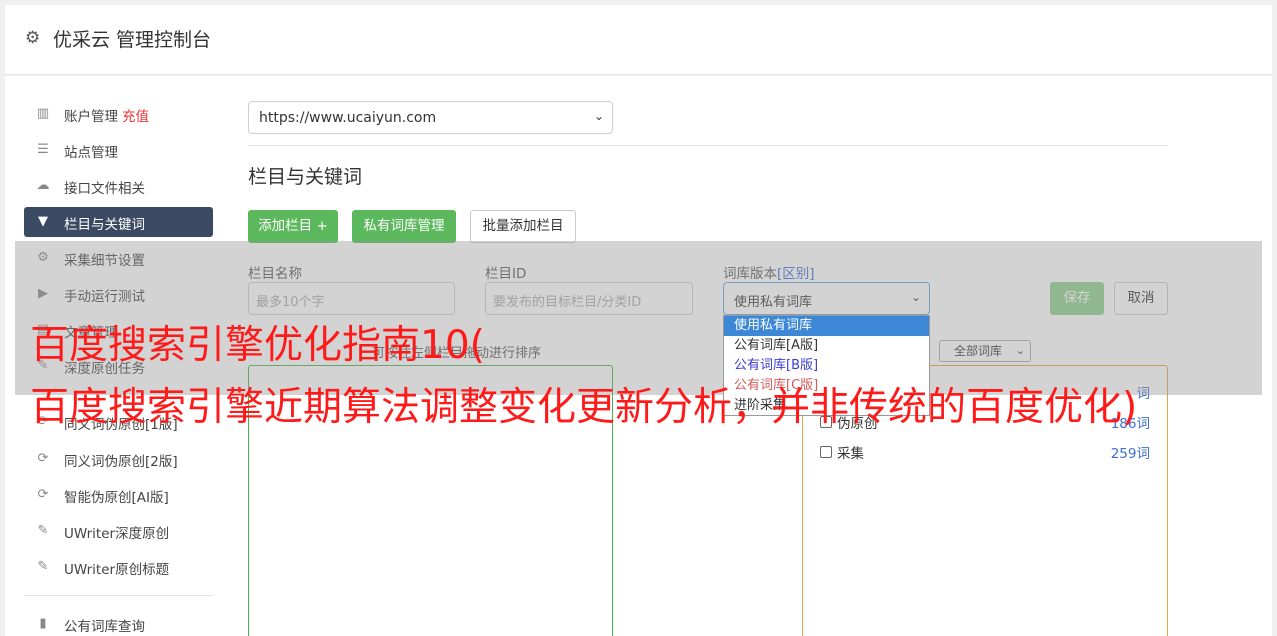  What do you see at coordinates (985, 452) in the screenshot?
I see `library-row: 采集 259词` at bounding box center [985, 452].